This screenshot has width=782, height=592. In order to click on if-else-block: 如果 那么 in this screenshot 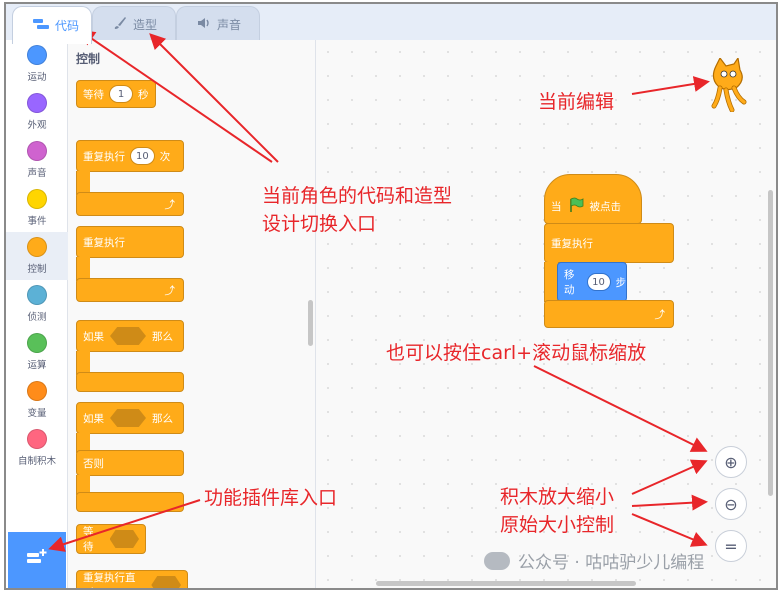, I will do `click(130, 418)`.